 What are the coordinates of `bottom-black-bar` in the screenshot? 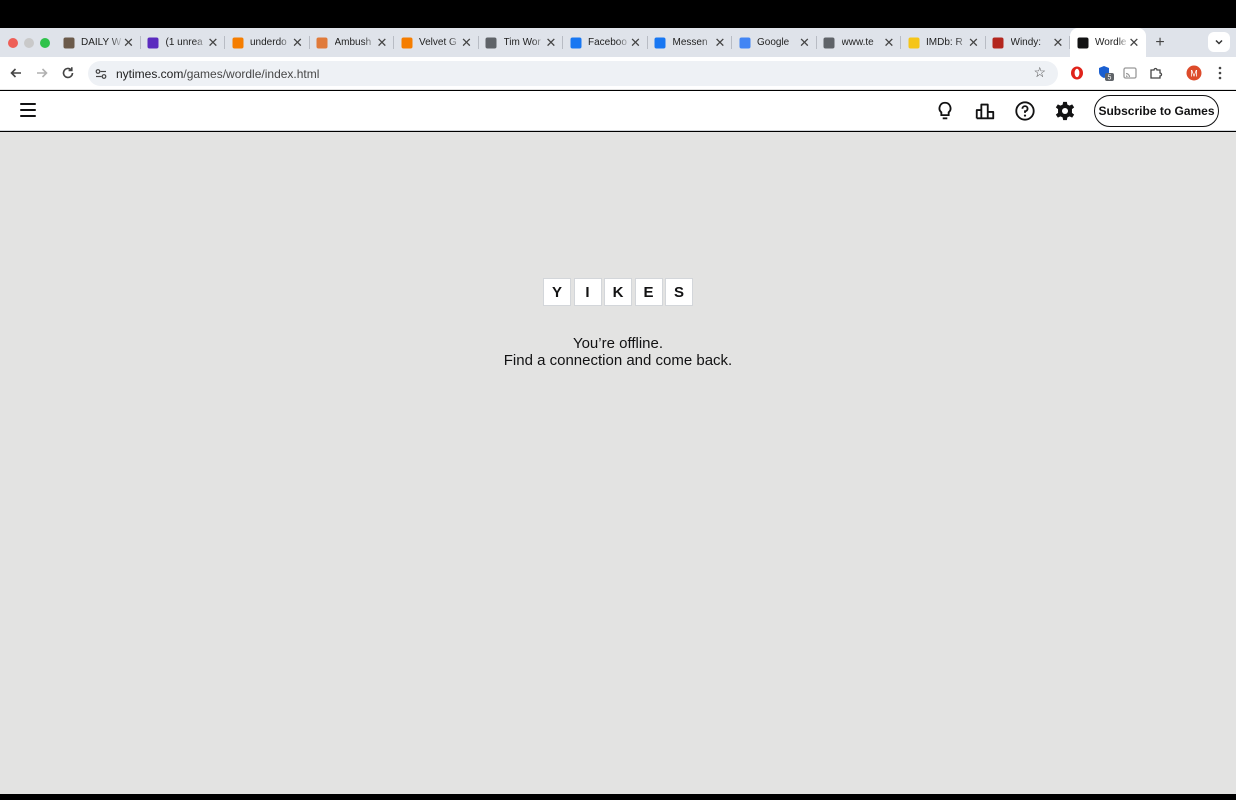 It's located at (618, 797).